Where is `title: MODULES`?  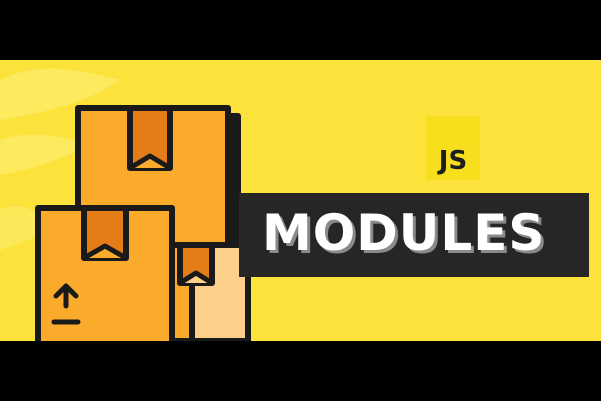 title: MODULES is located at coordinates (404, 233).